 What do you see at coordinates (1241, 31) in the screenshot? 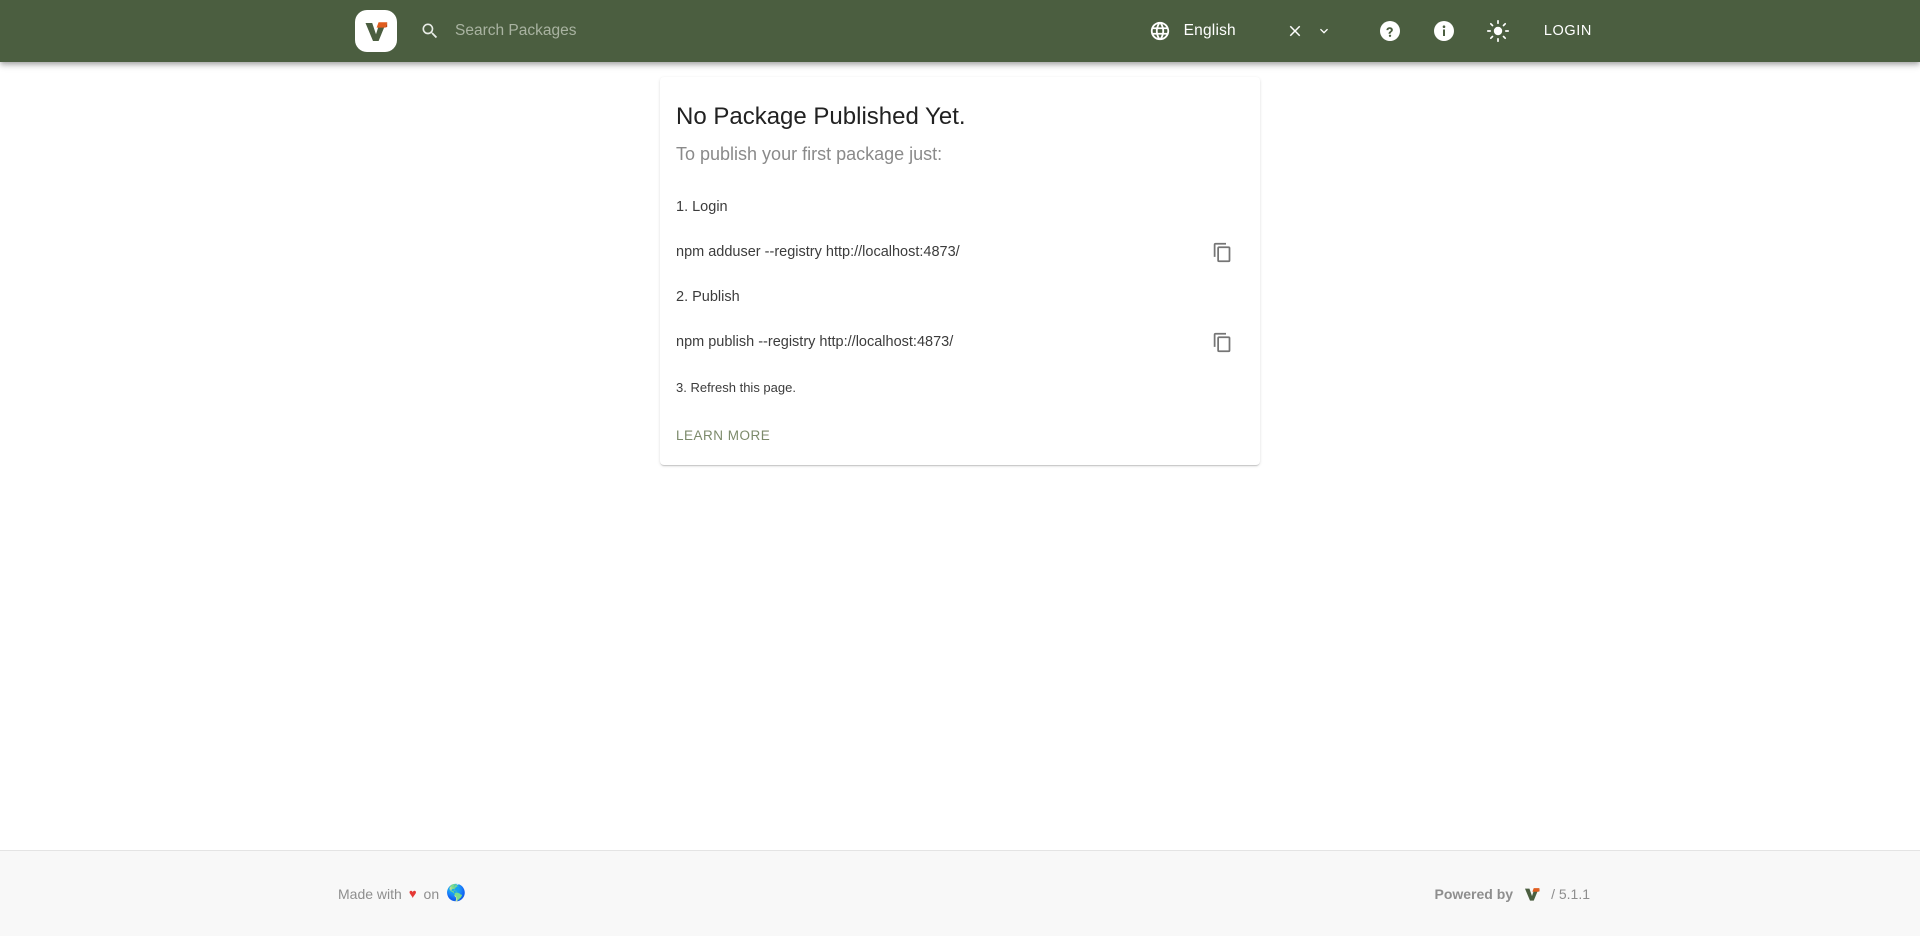
I see `language-selector: English` at bounding box center [1241, 31].